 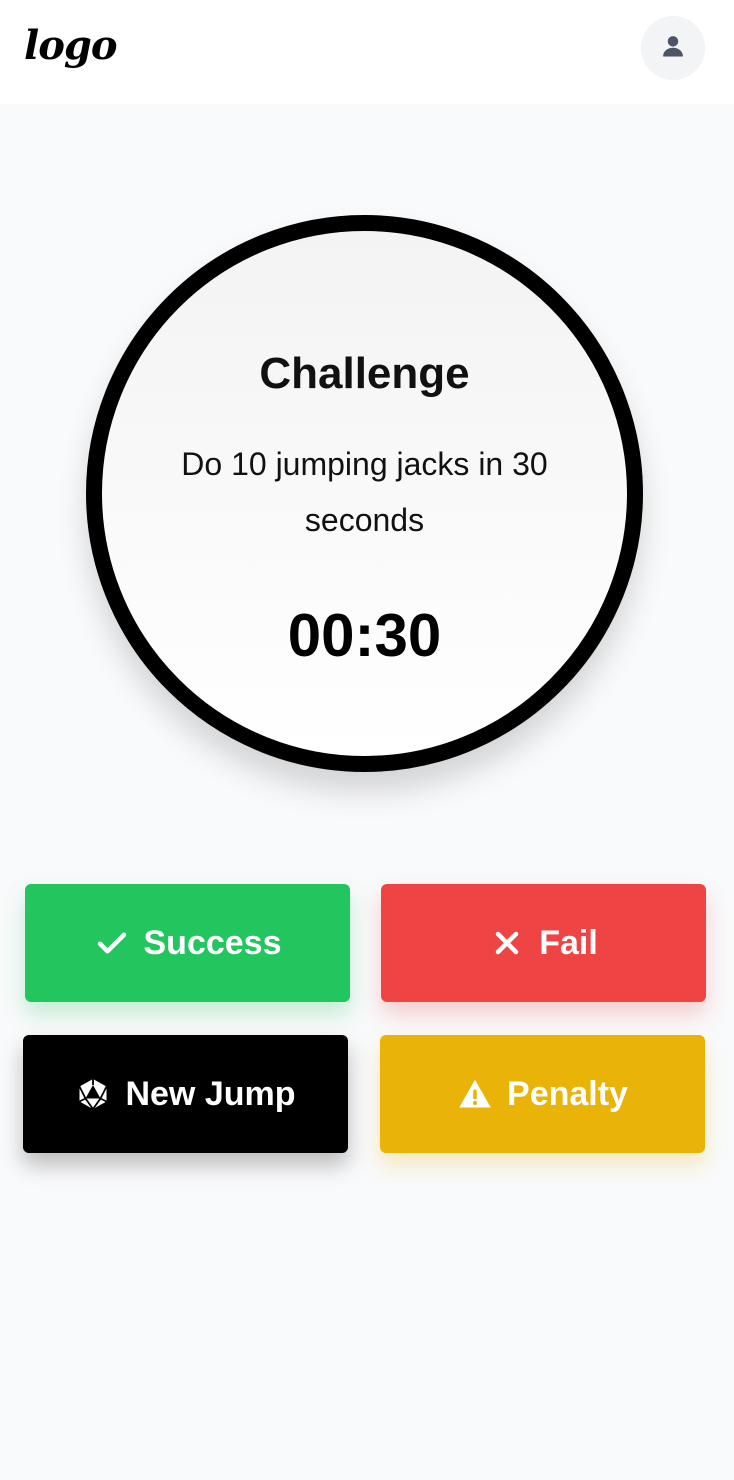 I want to click on fail-button-label: Fail, so click(x=568, y=942).